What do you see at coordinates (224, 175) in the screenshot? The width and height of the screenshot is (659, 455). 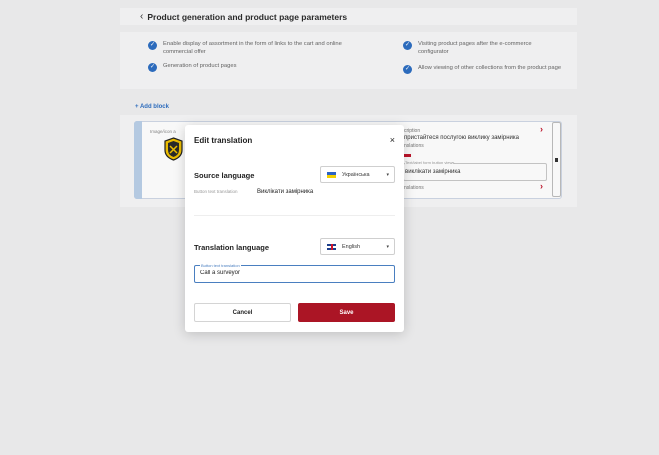 I see `source-language-title: Source language` at bounding box center [224, 175].